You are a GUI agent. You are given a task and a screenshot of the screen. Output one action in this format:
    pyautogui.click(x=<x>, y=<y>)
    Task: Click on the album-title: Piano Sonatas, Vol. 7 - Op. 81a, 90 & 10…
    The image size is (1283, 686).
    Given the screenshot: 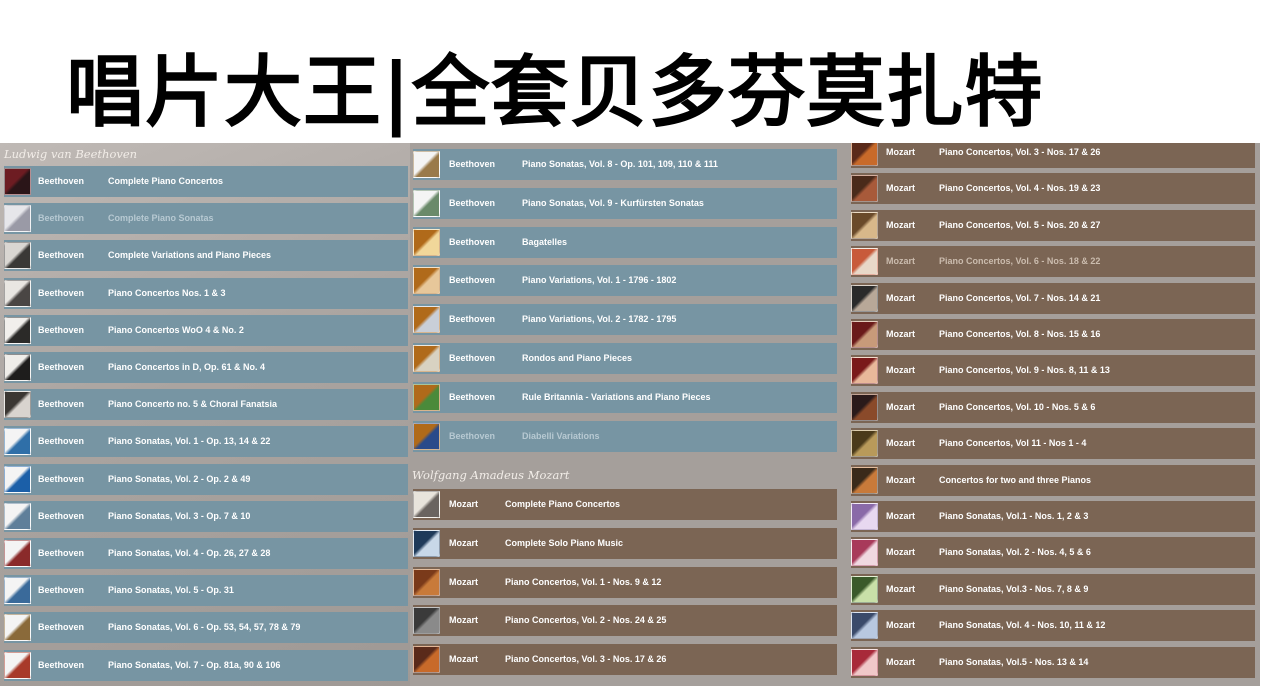 What is the action you would take?
    pyautogui.click(x=194, y=665)
    